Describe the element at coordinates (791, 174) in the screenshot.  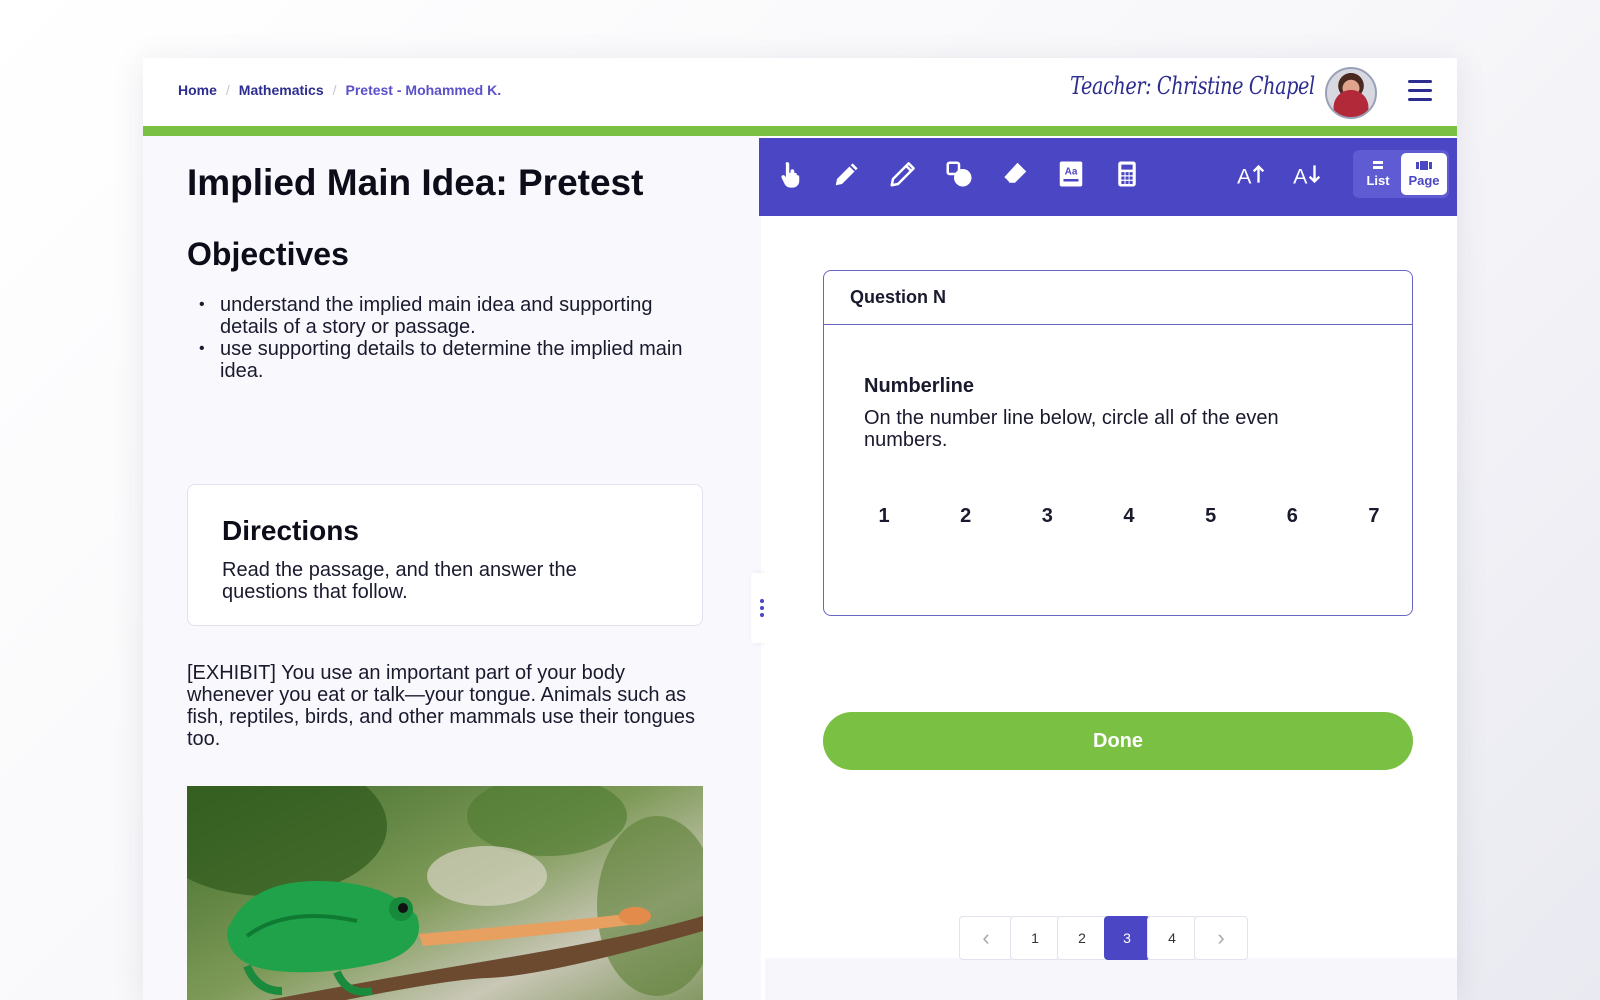
I see `pointer-icon` at that location.